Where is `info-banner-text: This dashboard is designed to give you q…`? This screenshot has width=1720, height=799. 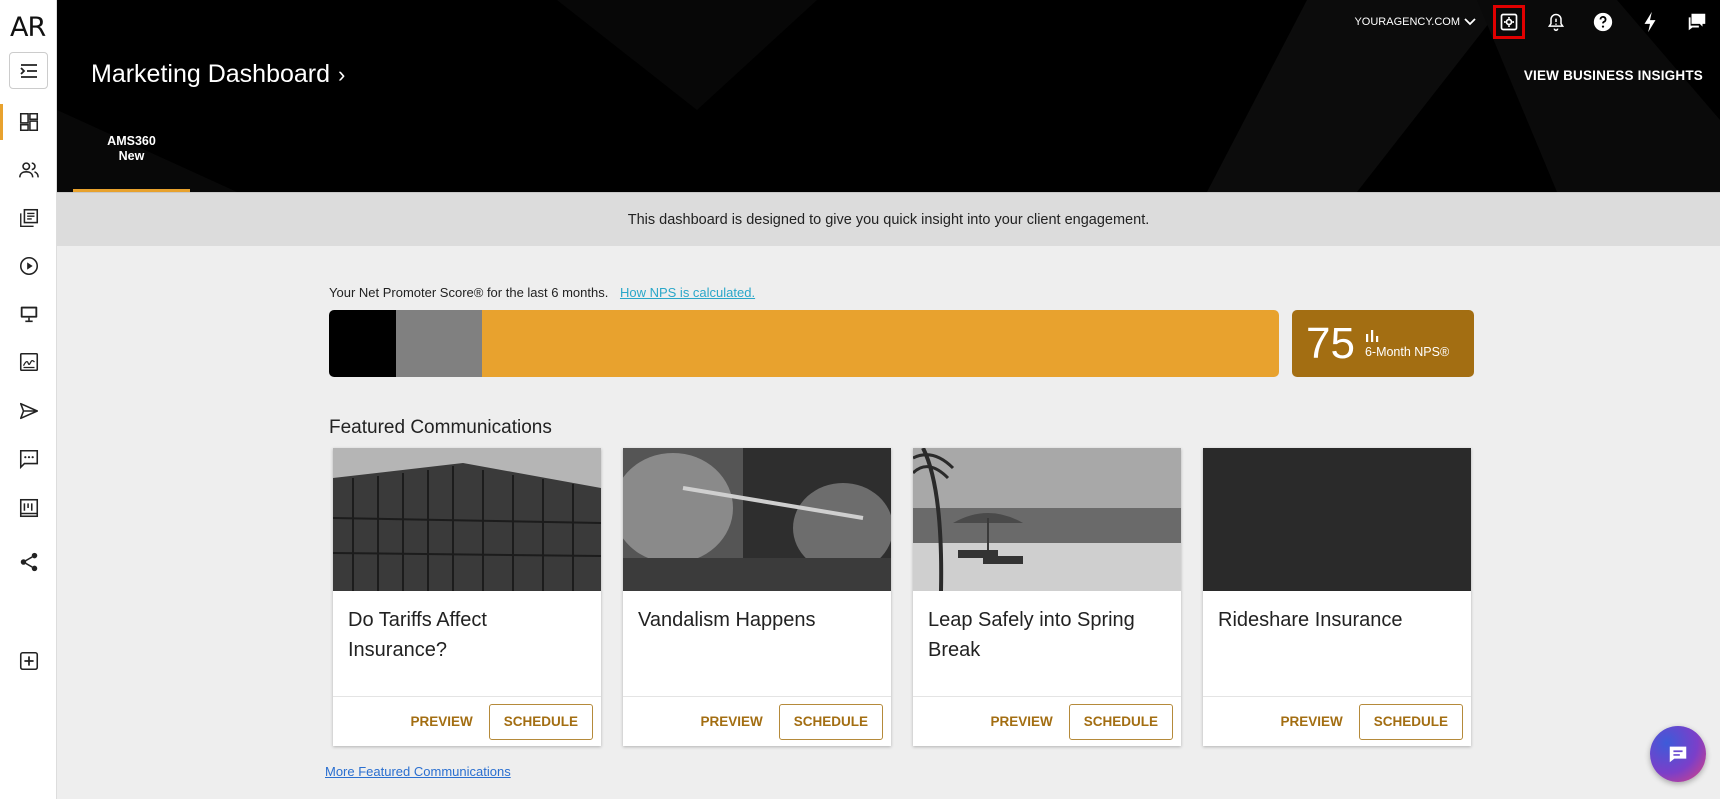 info-banner-text: This dashboard is designed to give you q… is located at coordinates (888, 219).